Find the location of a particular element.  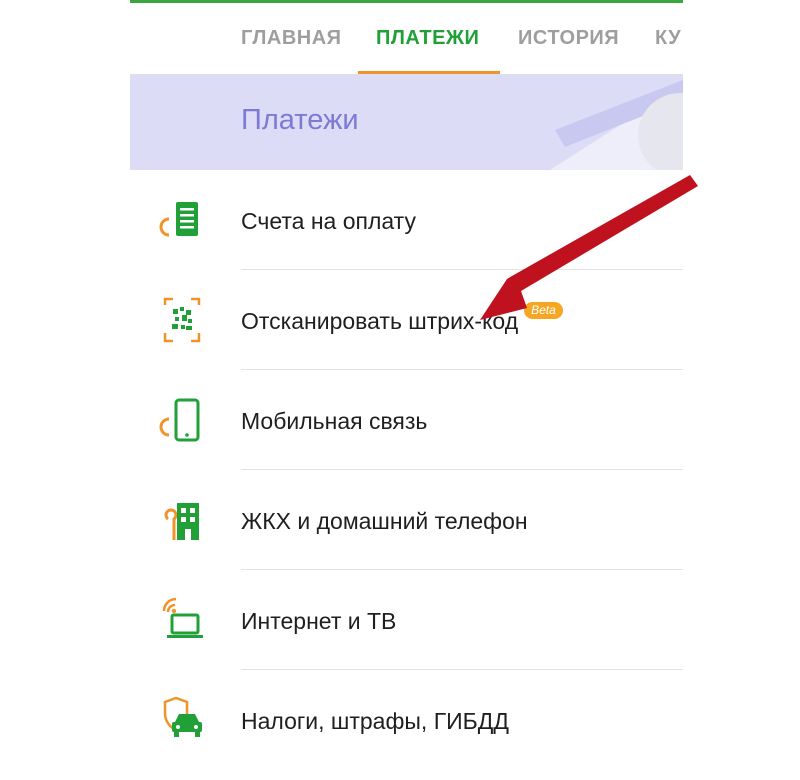

tab-payments: ПЛАТЕЖИ is located at coordinates (427, 38).